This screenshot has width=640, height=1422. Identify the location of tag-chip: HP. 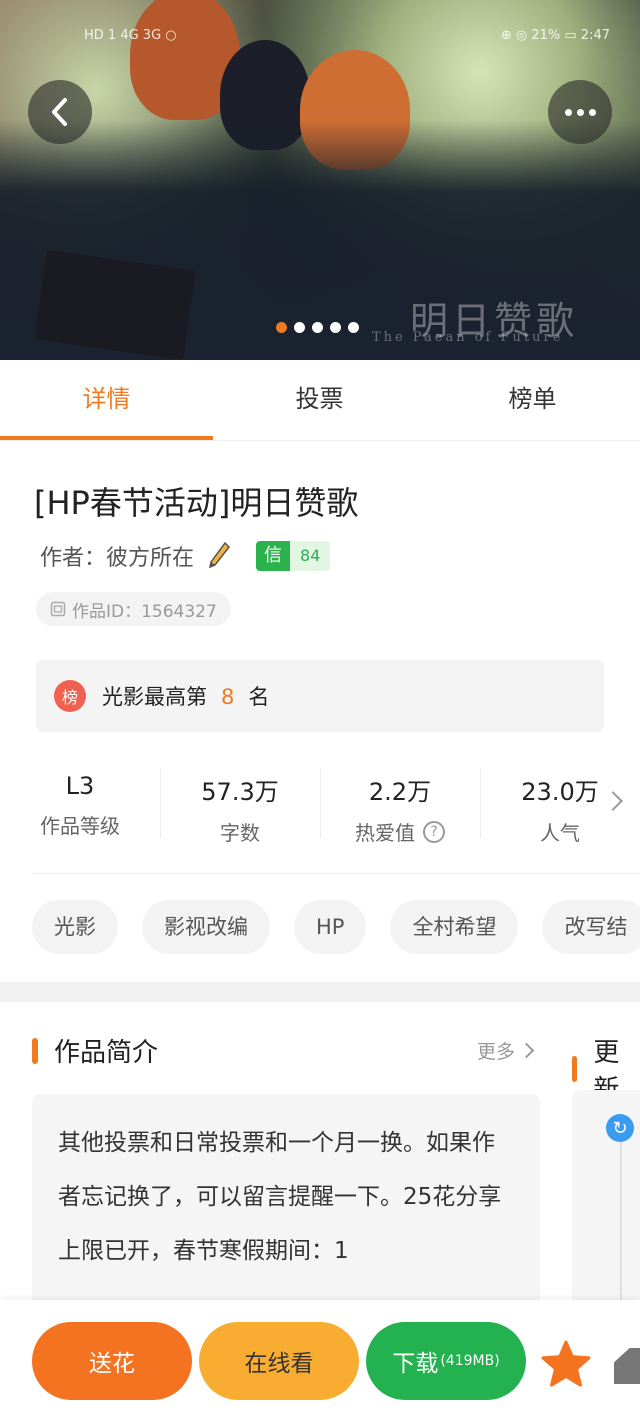
(330, 927).